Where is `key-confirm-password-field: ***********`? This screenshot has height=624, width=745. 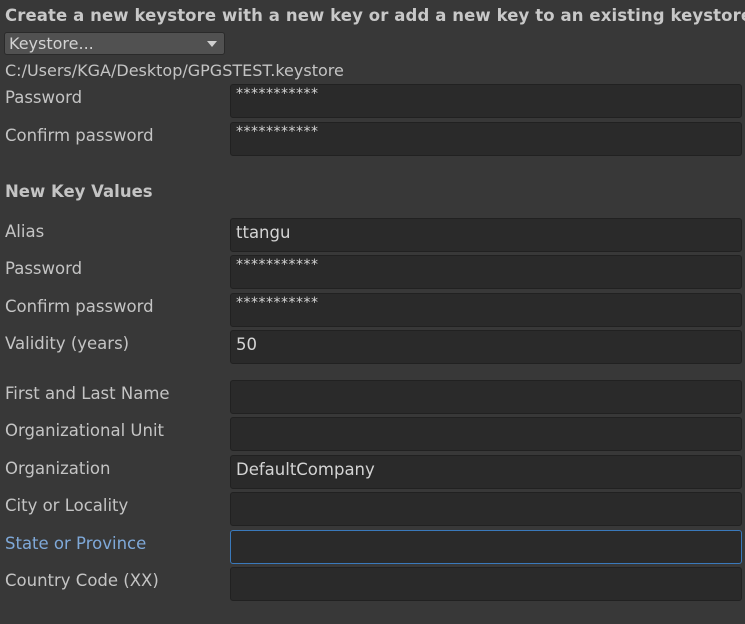
key-confirm-password-field: *********** is located at coordinates (486, 310).